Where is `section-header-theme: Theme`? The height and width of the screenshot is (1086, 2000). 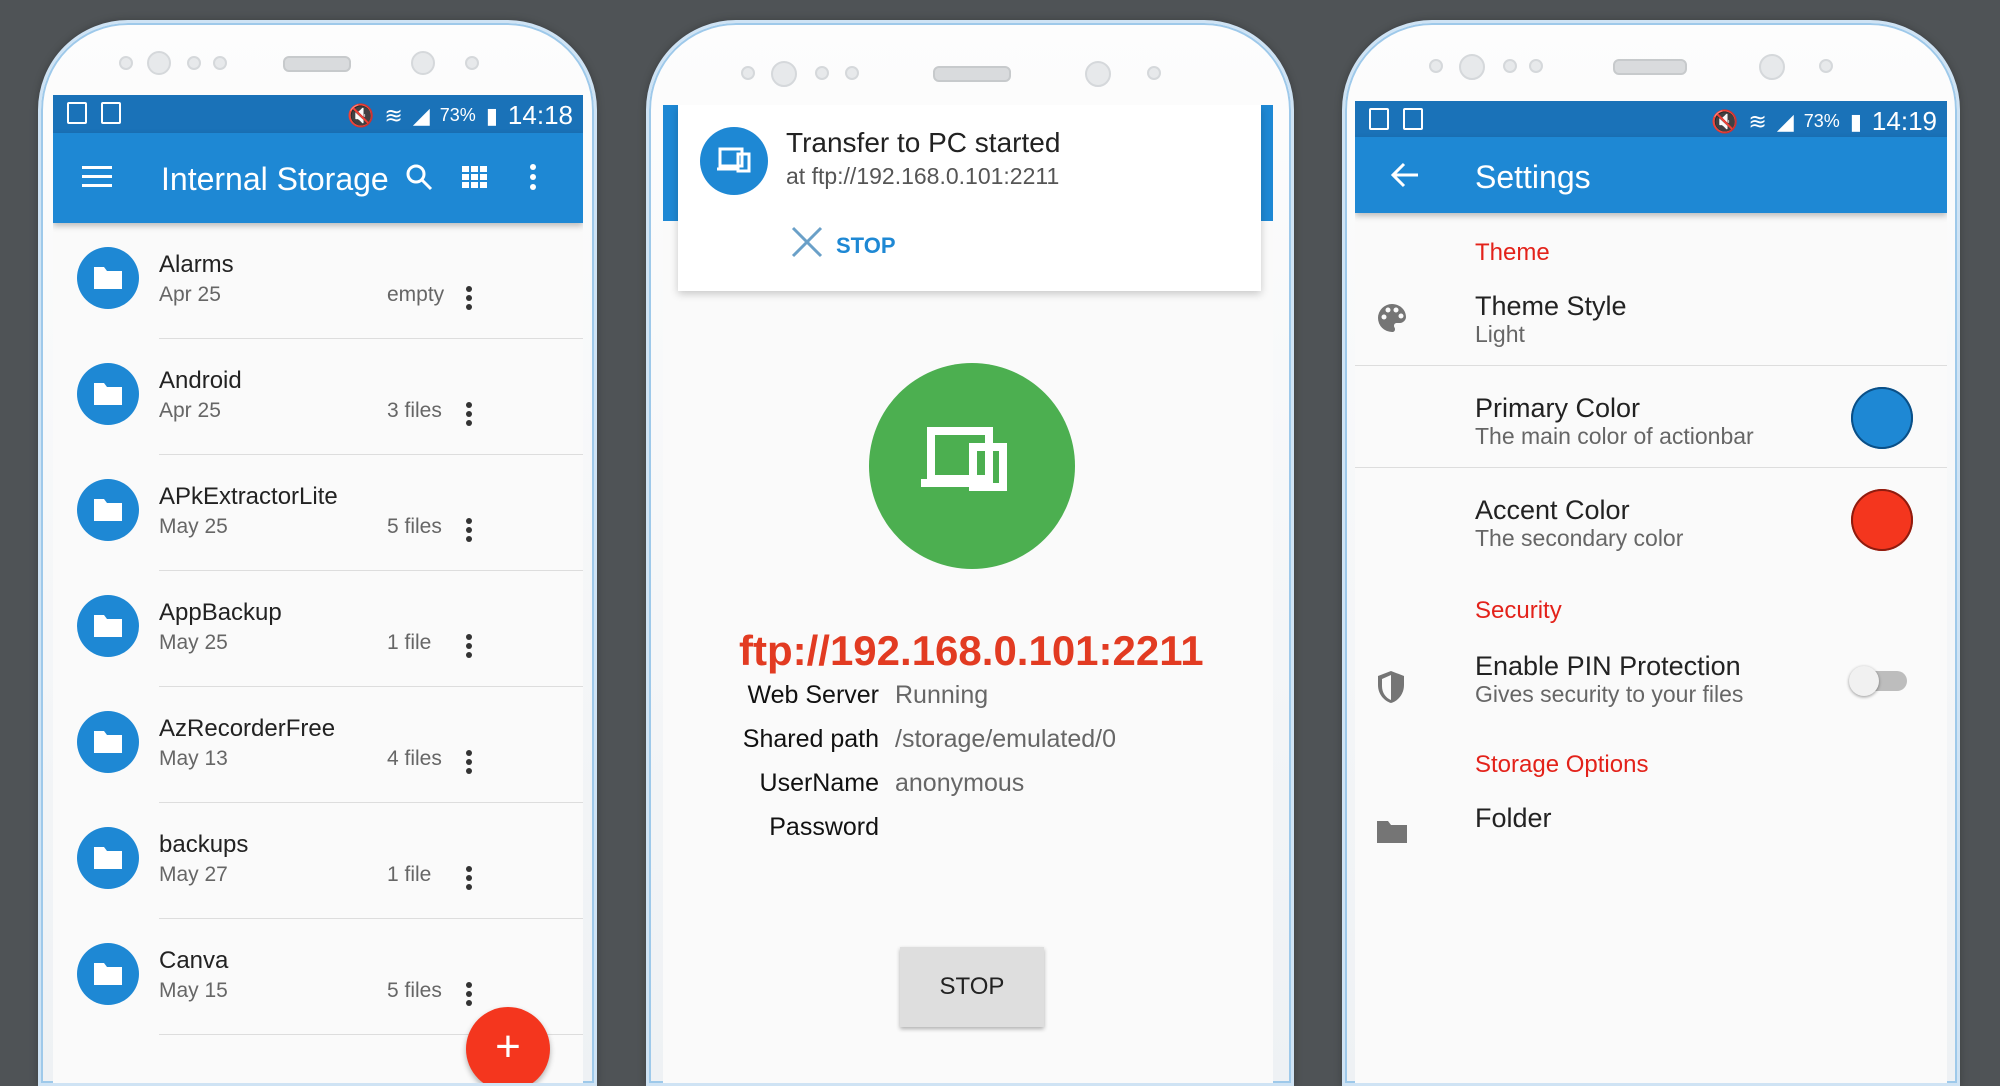
section-header-theme: Theme is located at coordinates (1512, 252).